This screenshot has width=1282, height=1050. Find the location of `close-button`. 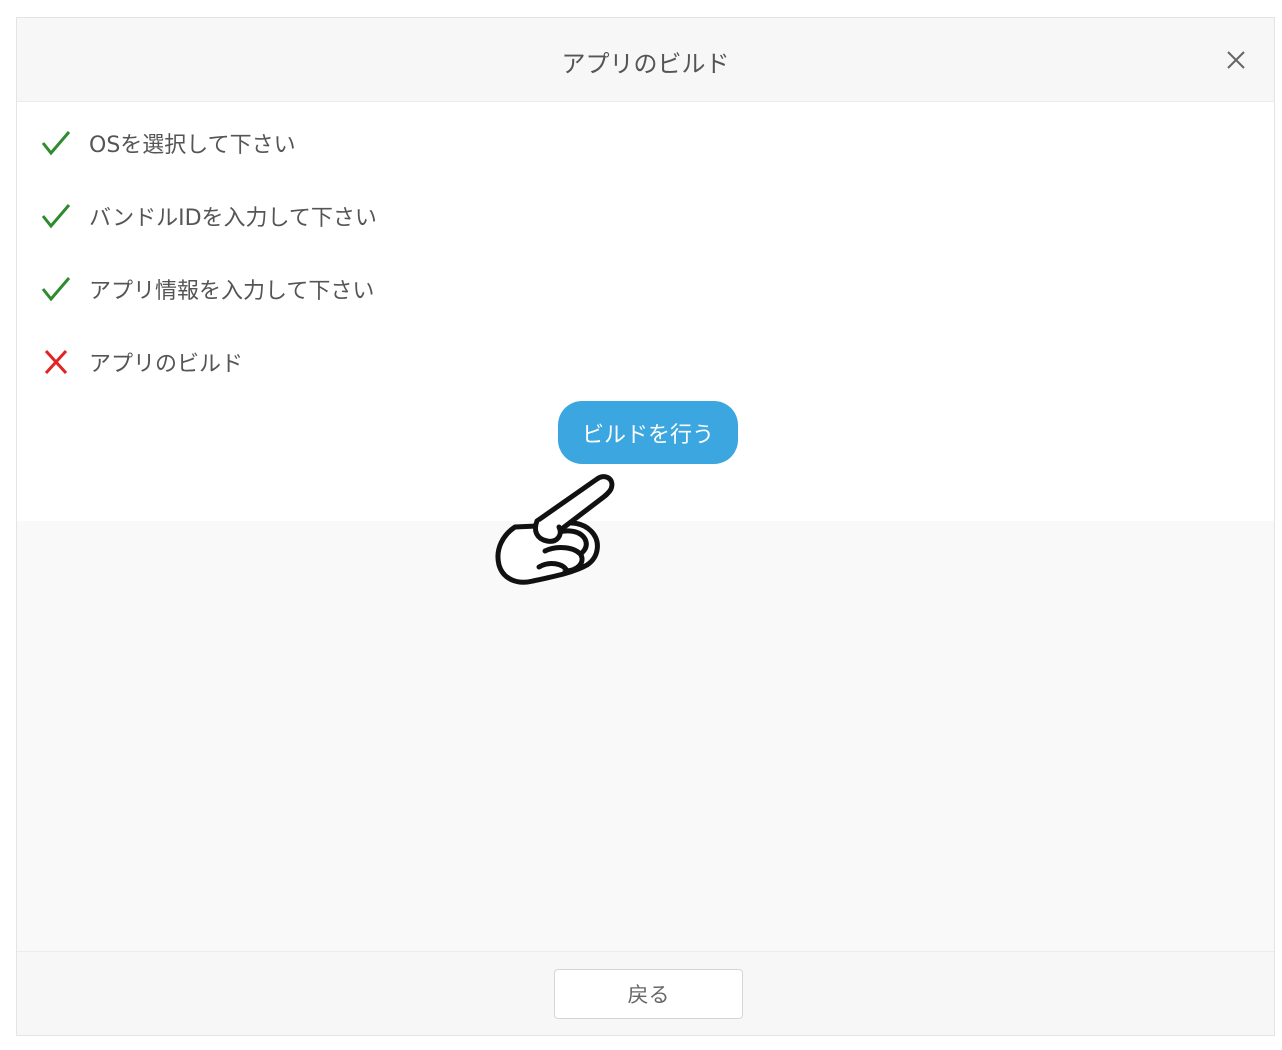

close-button is located at coordinates (1236, 60).